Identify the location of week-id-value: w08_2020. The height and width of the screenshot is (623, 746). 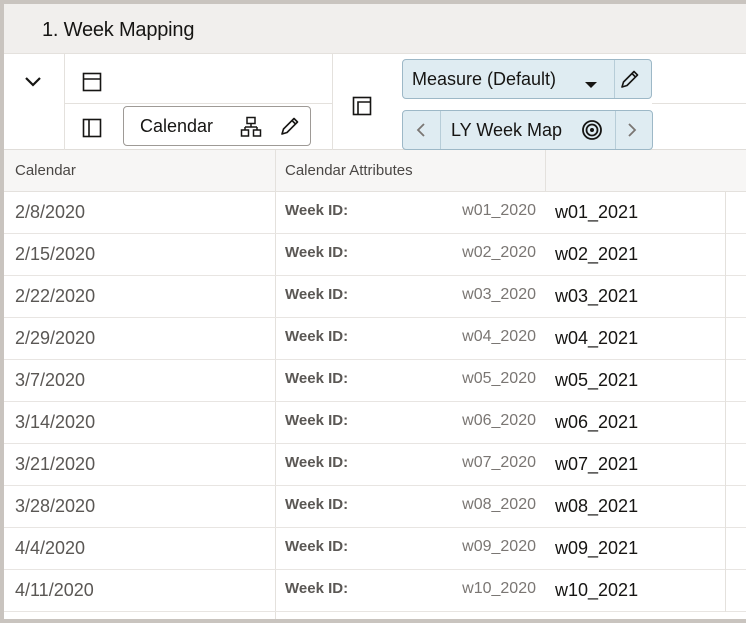
(499, 504).